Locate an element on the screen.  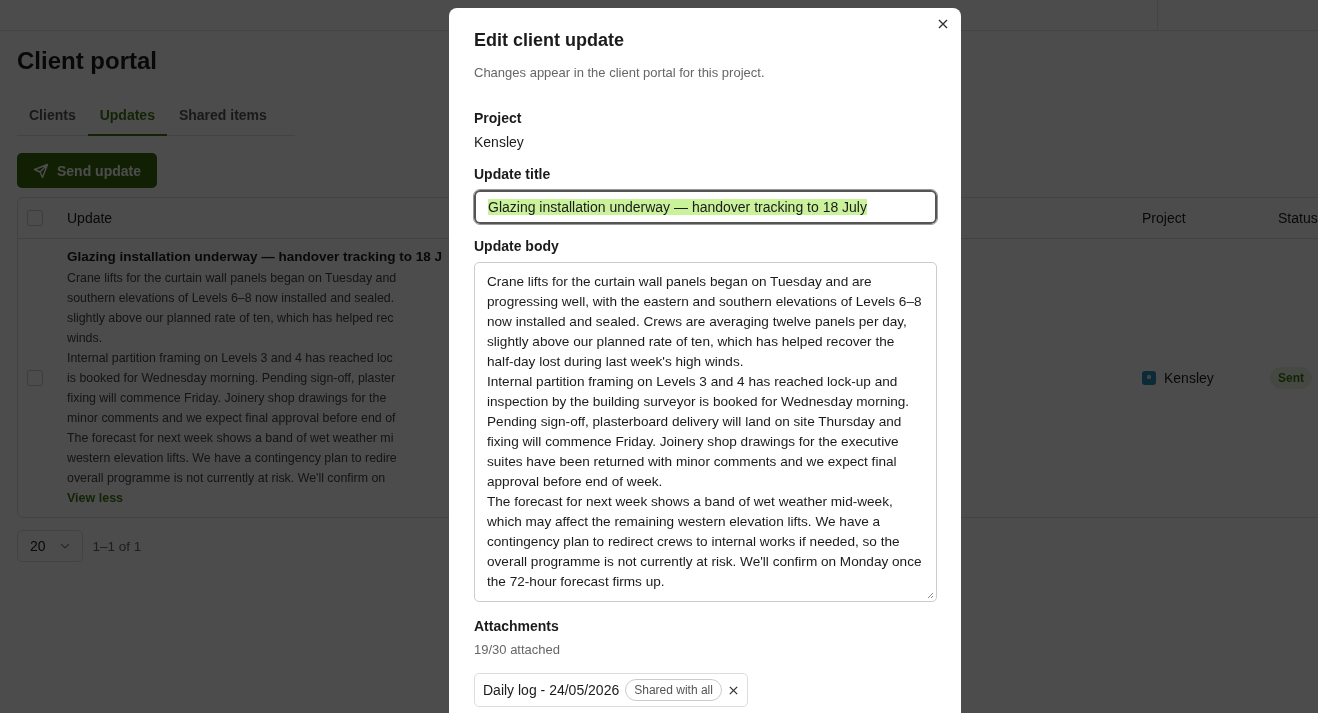
project-value: Kensley is located at coordinates (499, 142).